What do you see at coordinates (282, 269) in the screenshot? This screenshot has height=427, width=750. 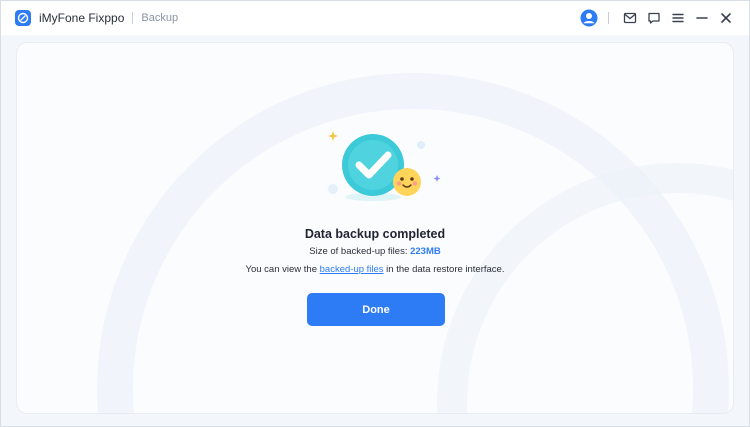 I see `restore-info-prefix: You can view the` at bounding box center [282, 269].